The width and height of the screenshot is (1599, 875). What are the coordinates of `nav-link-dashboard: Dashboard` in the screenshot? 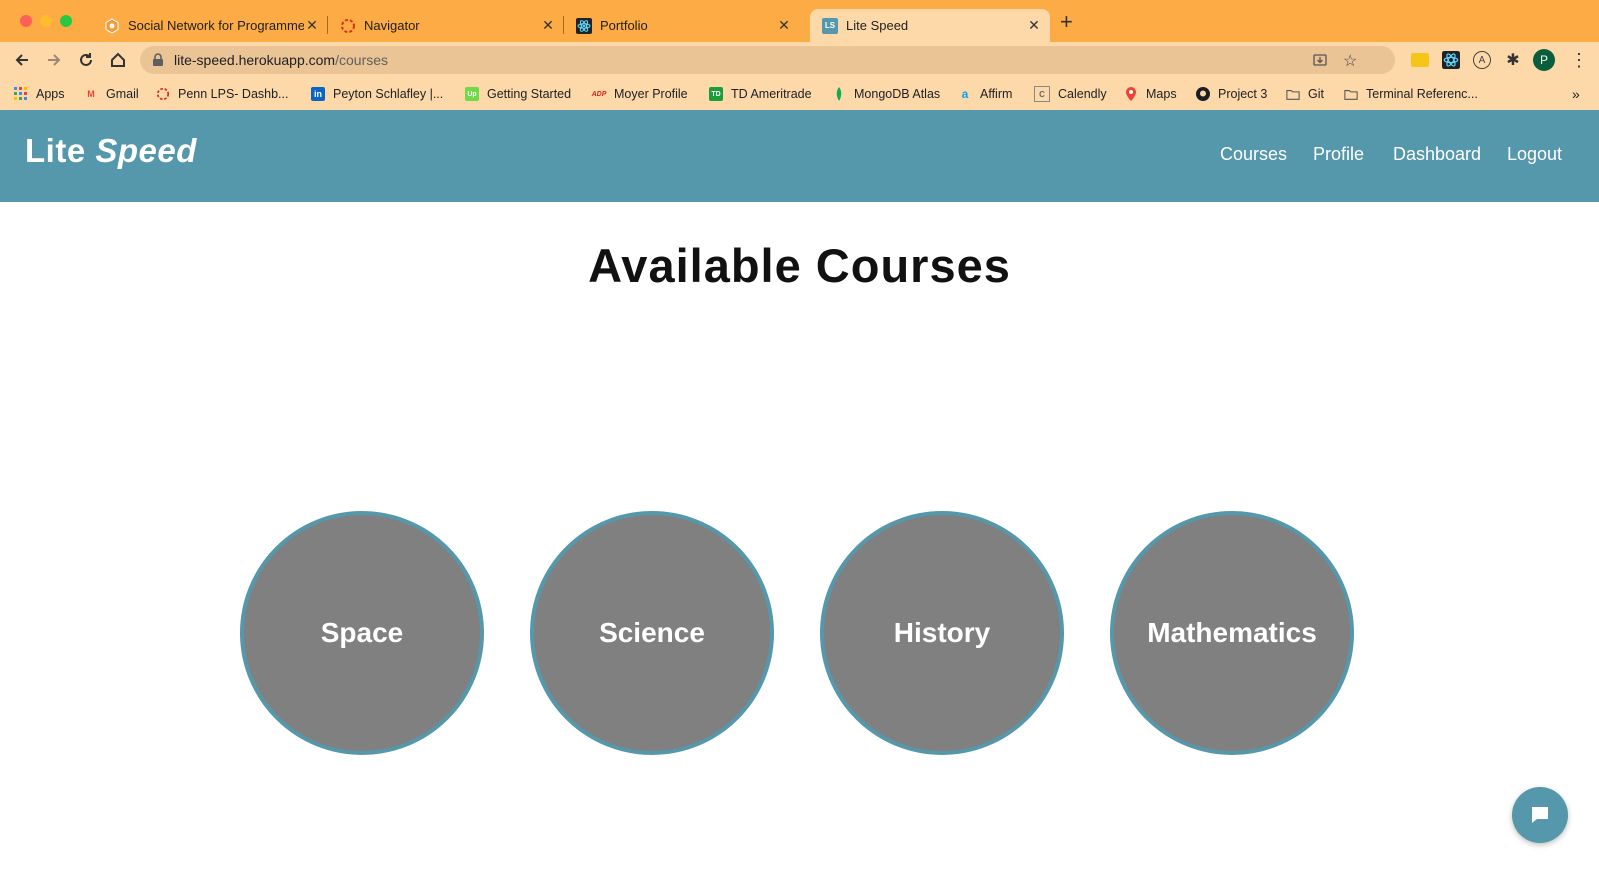 It's located at (1437, 154).